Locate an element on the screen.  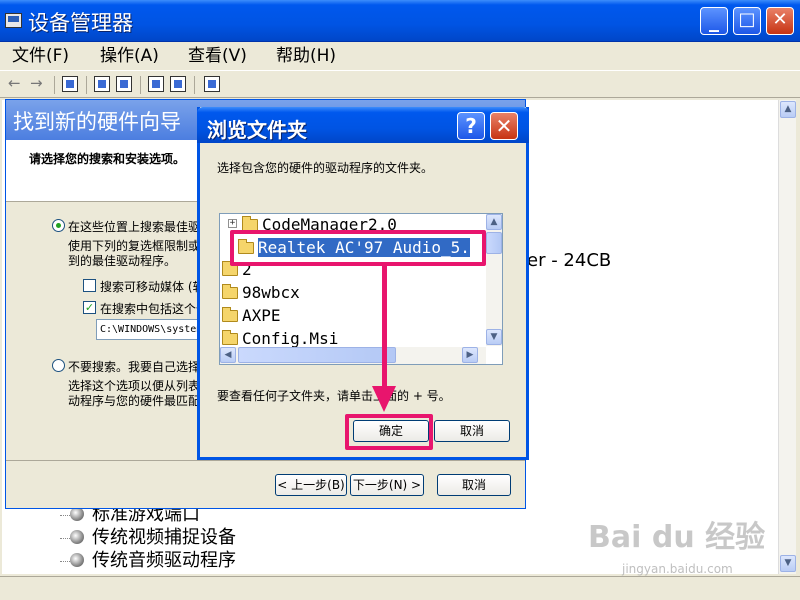
scan-hardware-icon is located at coordinates (212, 84).